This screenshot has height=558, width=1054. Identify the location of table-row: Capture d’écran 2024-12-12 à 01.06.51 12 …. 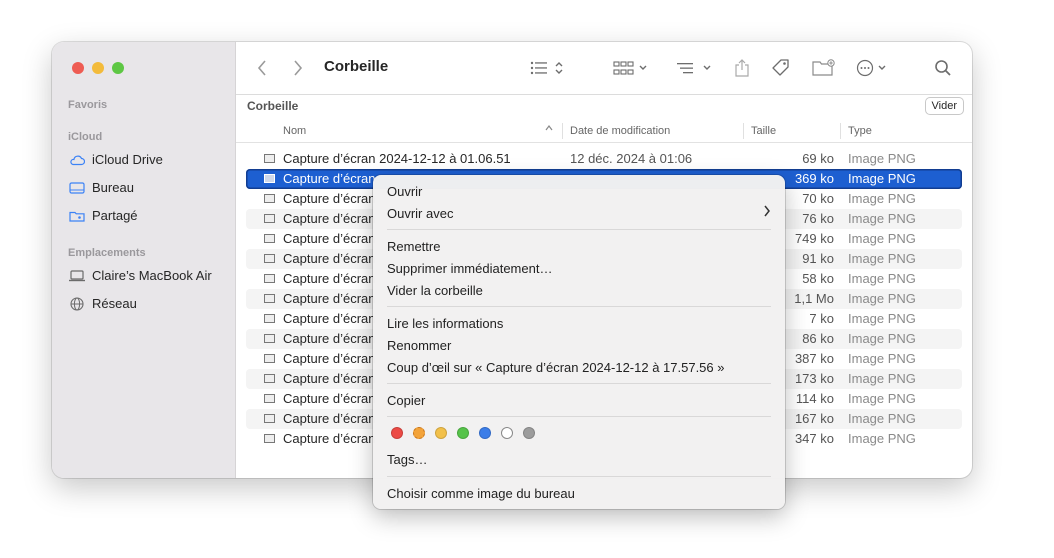
(604, 159).